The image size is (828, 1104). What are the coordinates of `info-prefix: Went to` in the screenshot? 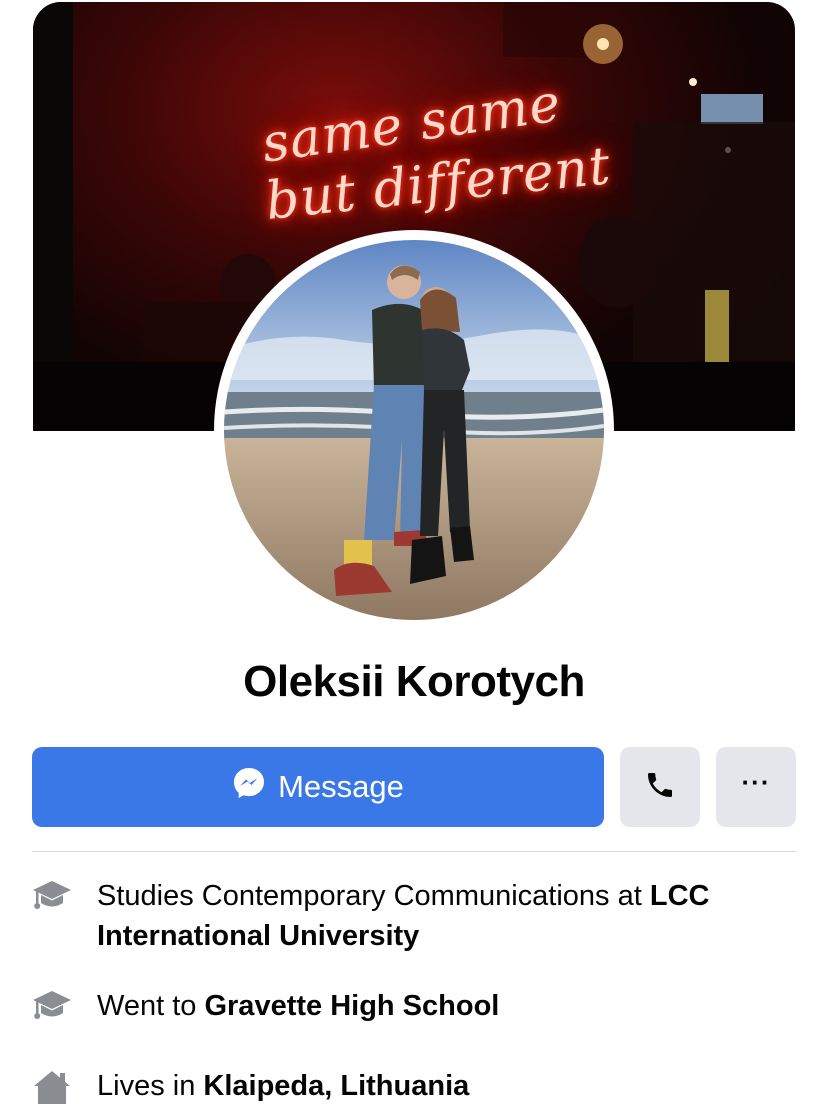 It's located at (151, 1006).